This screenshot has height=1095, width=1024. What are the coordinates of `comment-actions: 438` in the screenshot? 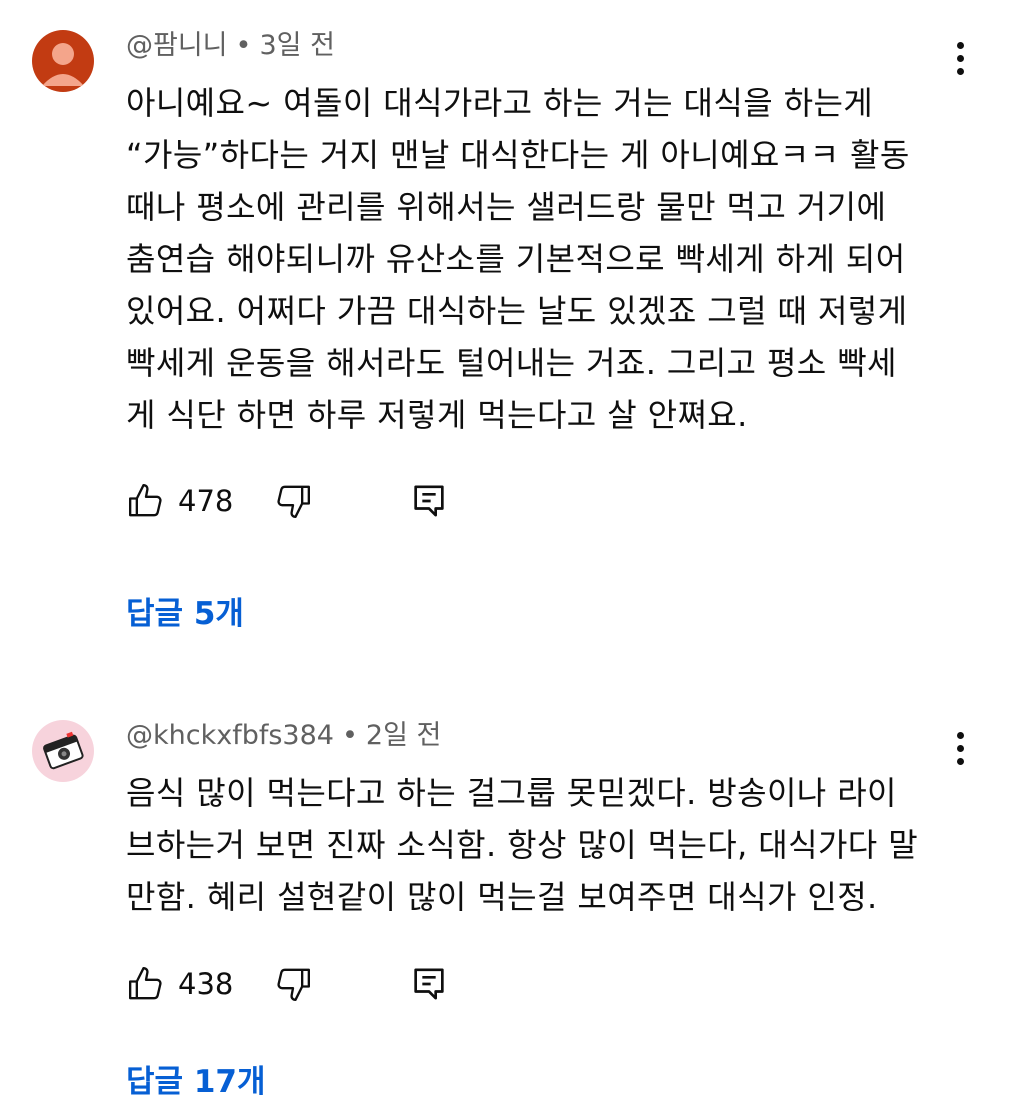 It's located at (287, 984).